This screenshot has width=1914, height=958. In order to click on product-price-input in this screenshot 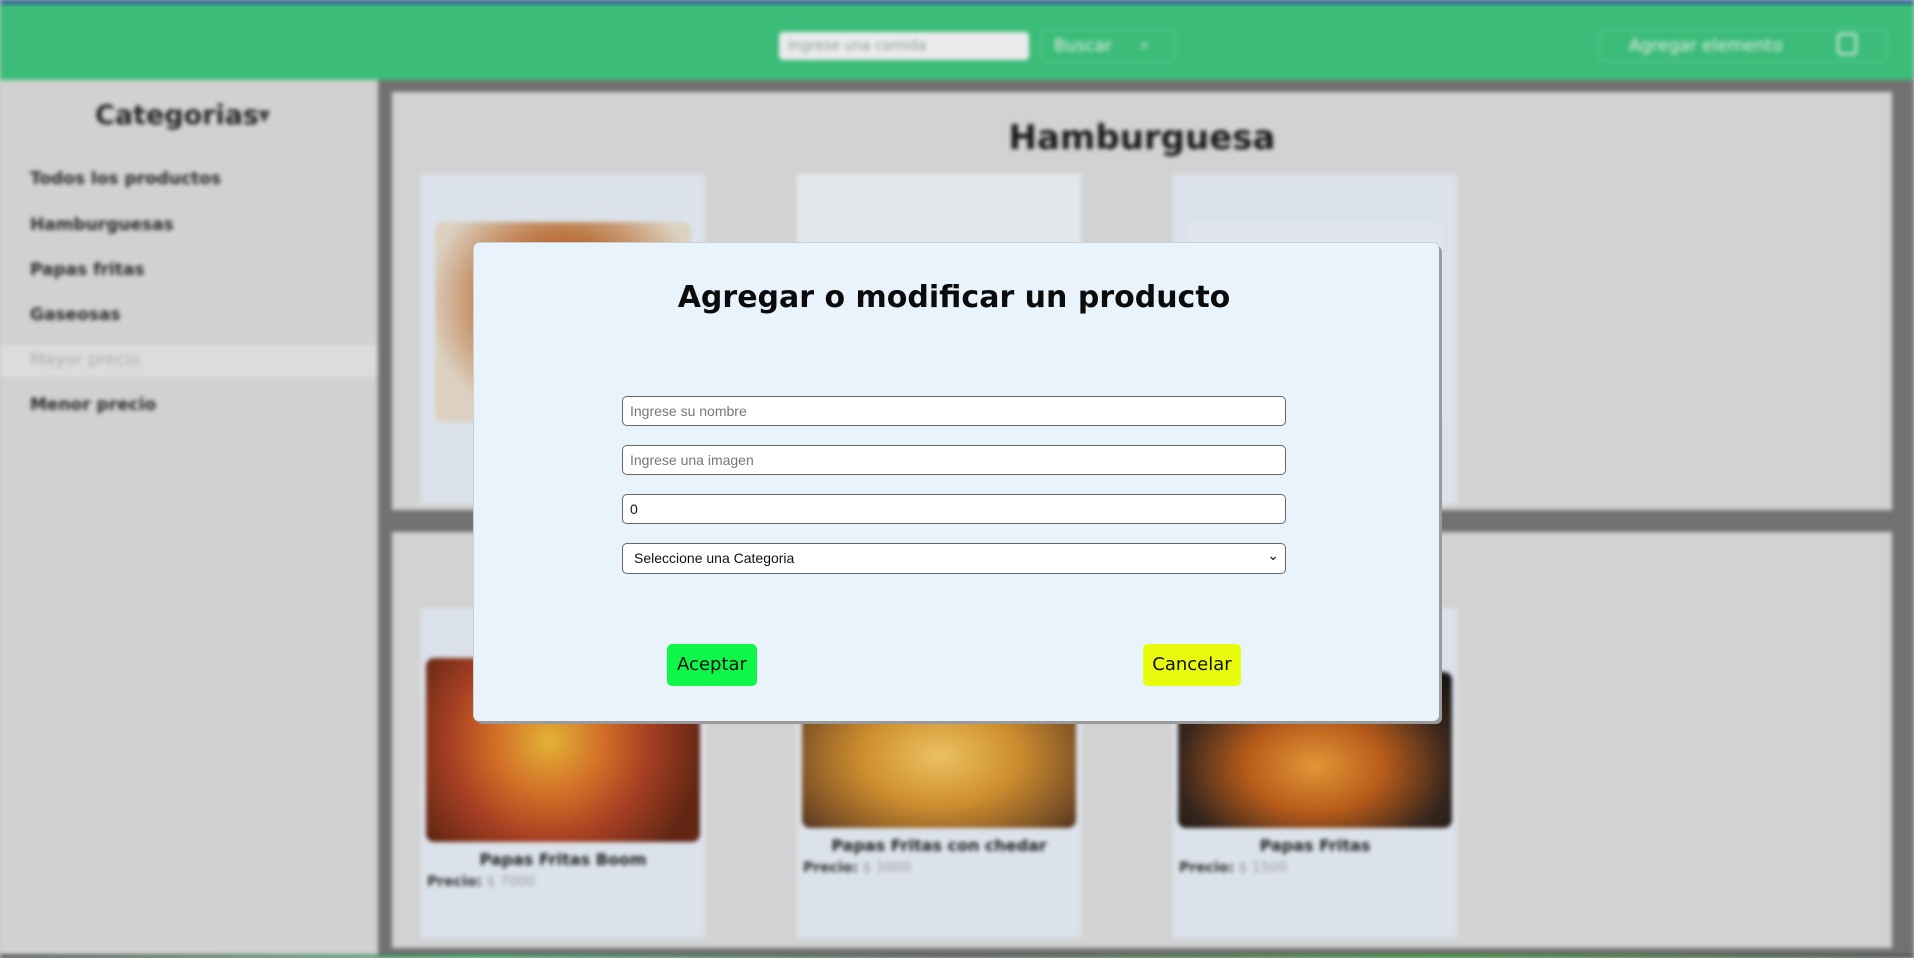, I will do `click(954, 509)`.